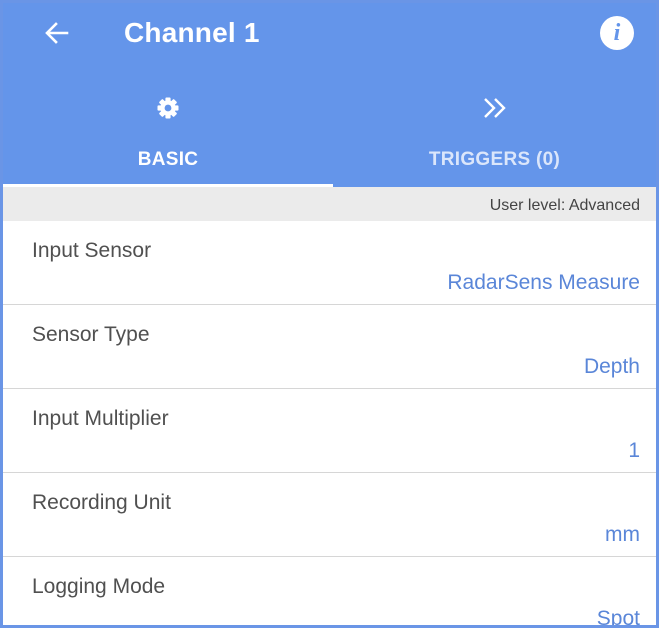 The width and height of the screenshot is (659, 628). What do you see at coordinates (329, 592) in the screenshot?
I see `setting-logging-mode: Logging Mode Spot` at bounding box center [329, 592].